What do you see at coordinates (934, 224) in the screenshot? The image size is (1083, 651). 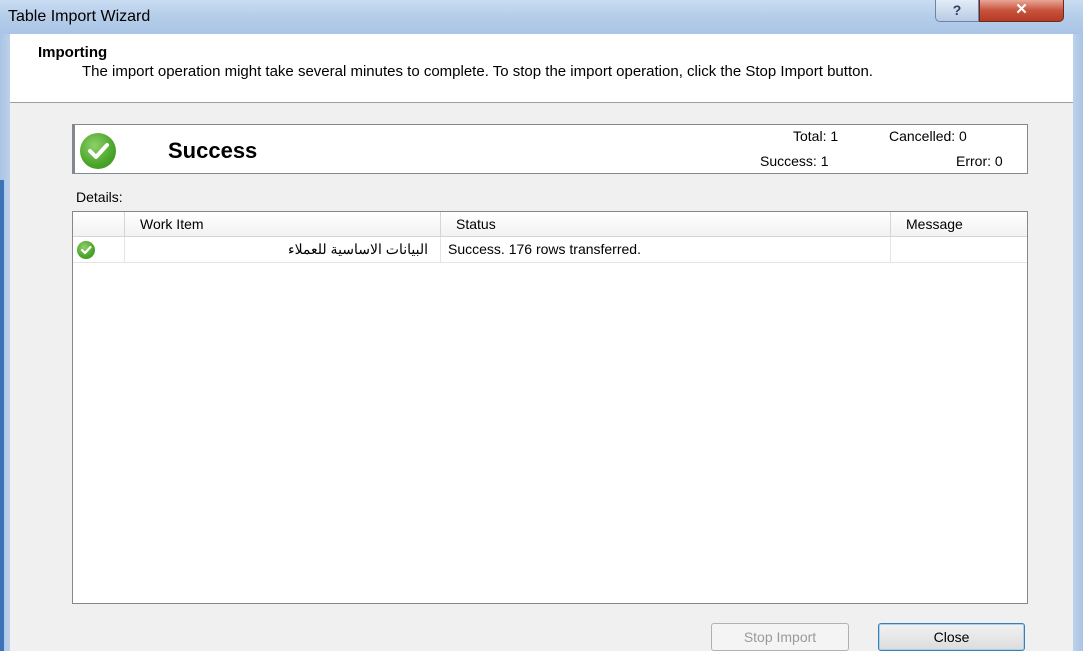 I see `column-header-message: Message` at bounding box center [934, 224].